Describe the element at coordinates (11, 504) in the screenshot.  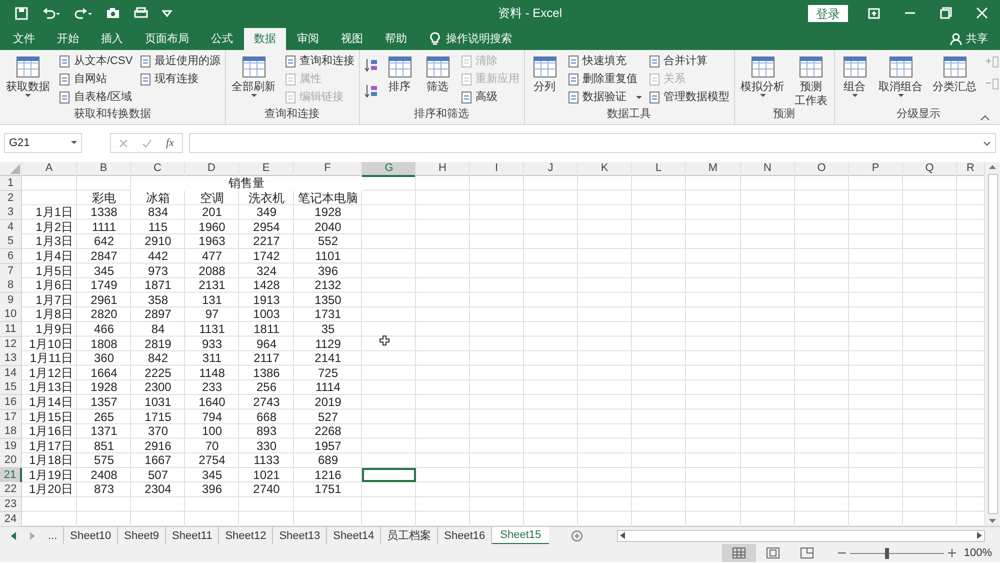
I see `row-header: 23` at that location.